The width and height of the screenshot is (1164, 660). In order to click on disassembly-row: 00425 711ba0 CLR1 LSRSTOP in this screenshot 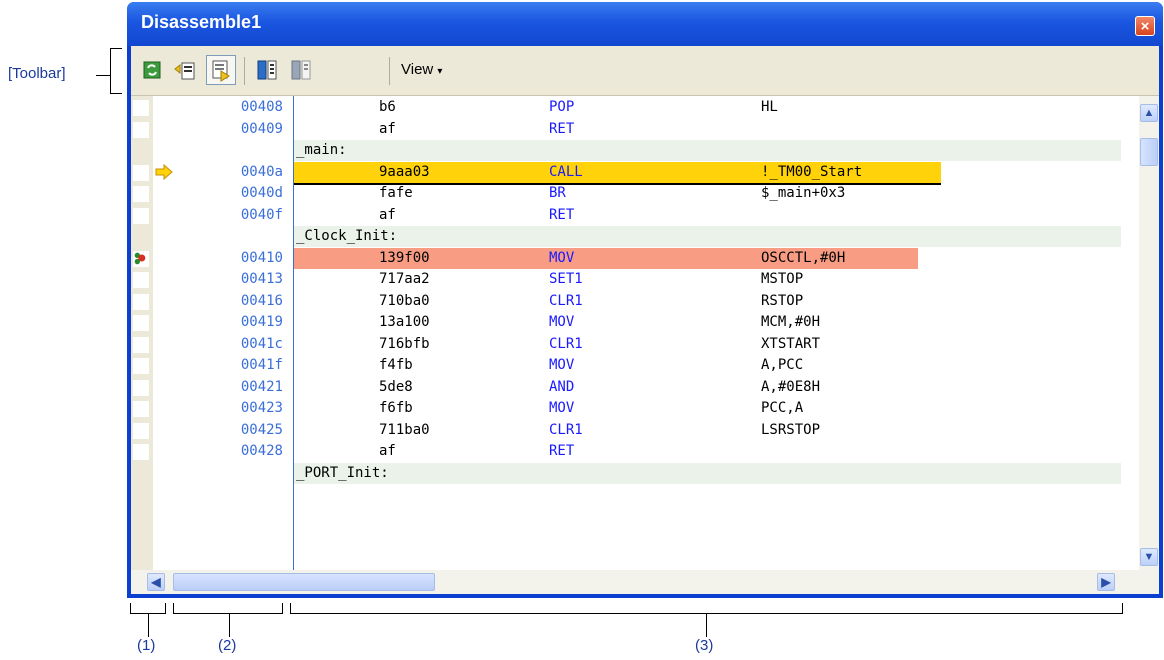, I will do `click(626, 430)`.